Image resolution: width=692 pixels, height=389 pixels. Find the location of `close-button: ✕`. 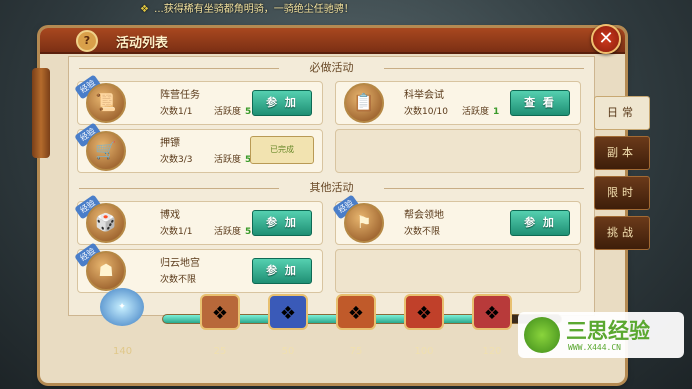

close-button: ✕ is located at coordinates (606, 39).